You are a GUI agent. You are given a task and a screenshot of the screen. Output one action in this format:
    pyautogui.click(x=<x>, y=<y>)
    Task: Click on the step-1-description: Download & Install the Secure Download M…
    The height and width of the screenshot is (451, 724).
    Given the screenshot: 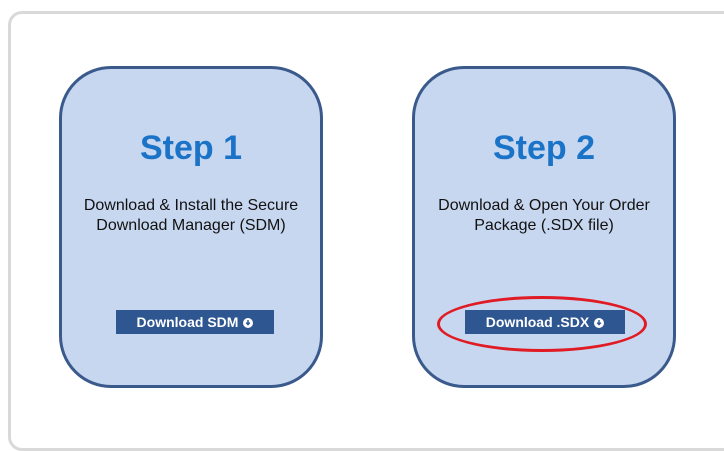 What is the action you would take?
    pyautogui.click(x=191, y=215)
    